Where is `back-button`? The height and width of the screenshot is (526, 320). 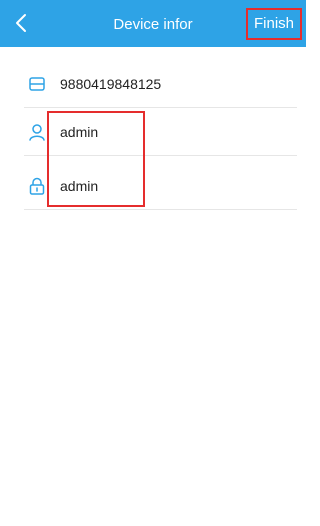
back-button is located at coordinates (22, 23).